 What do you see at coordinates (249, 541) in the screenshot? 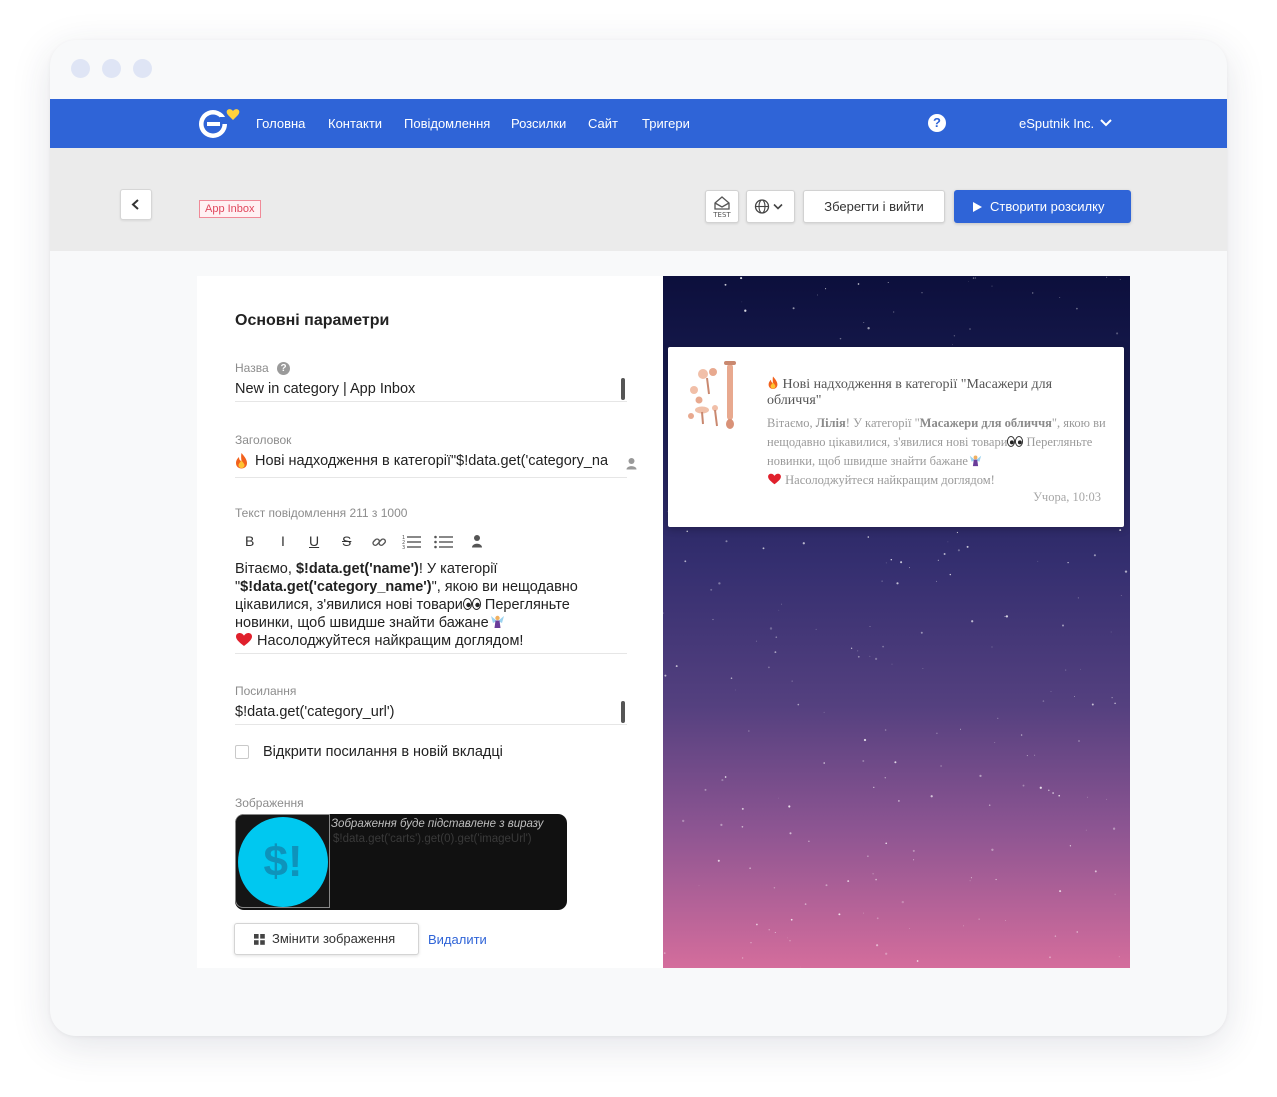
I see `bold-button: B` at bounding box center [249, 541].